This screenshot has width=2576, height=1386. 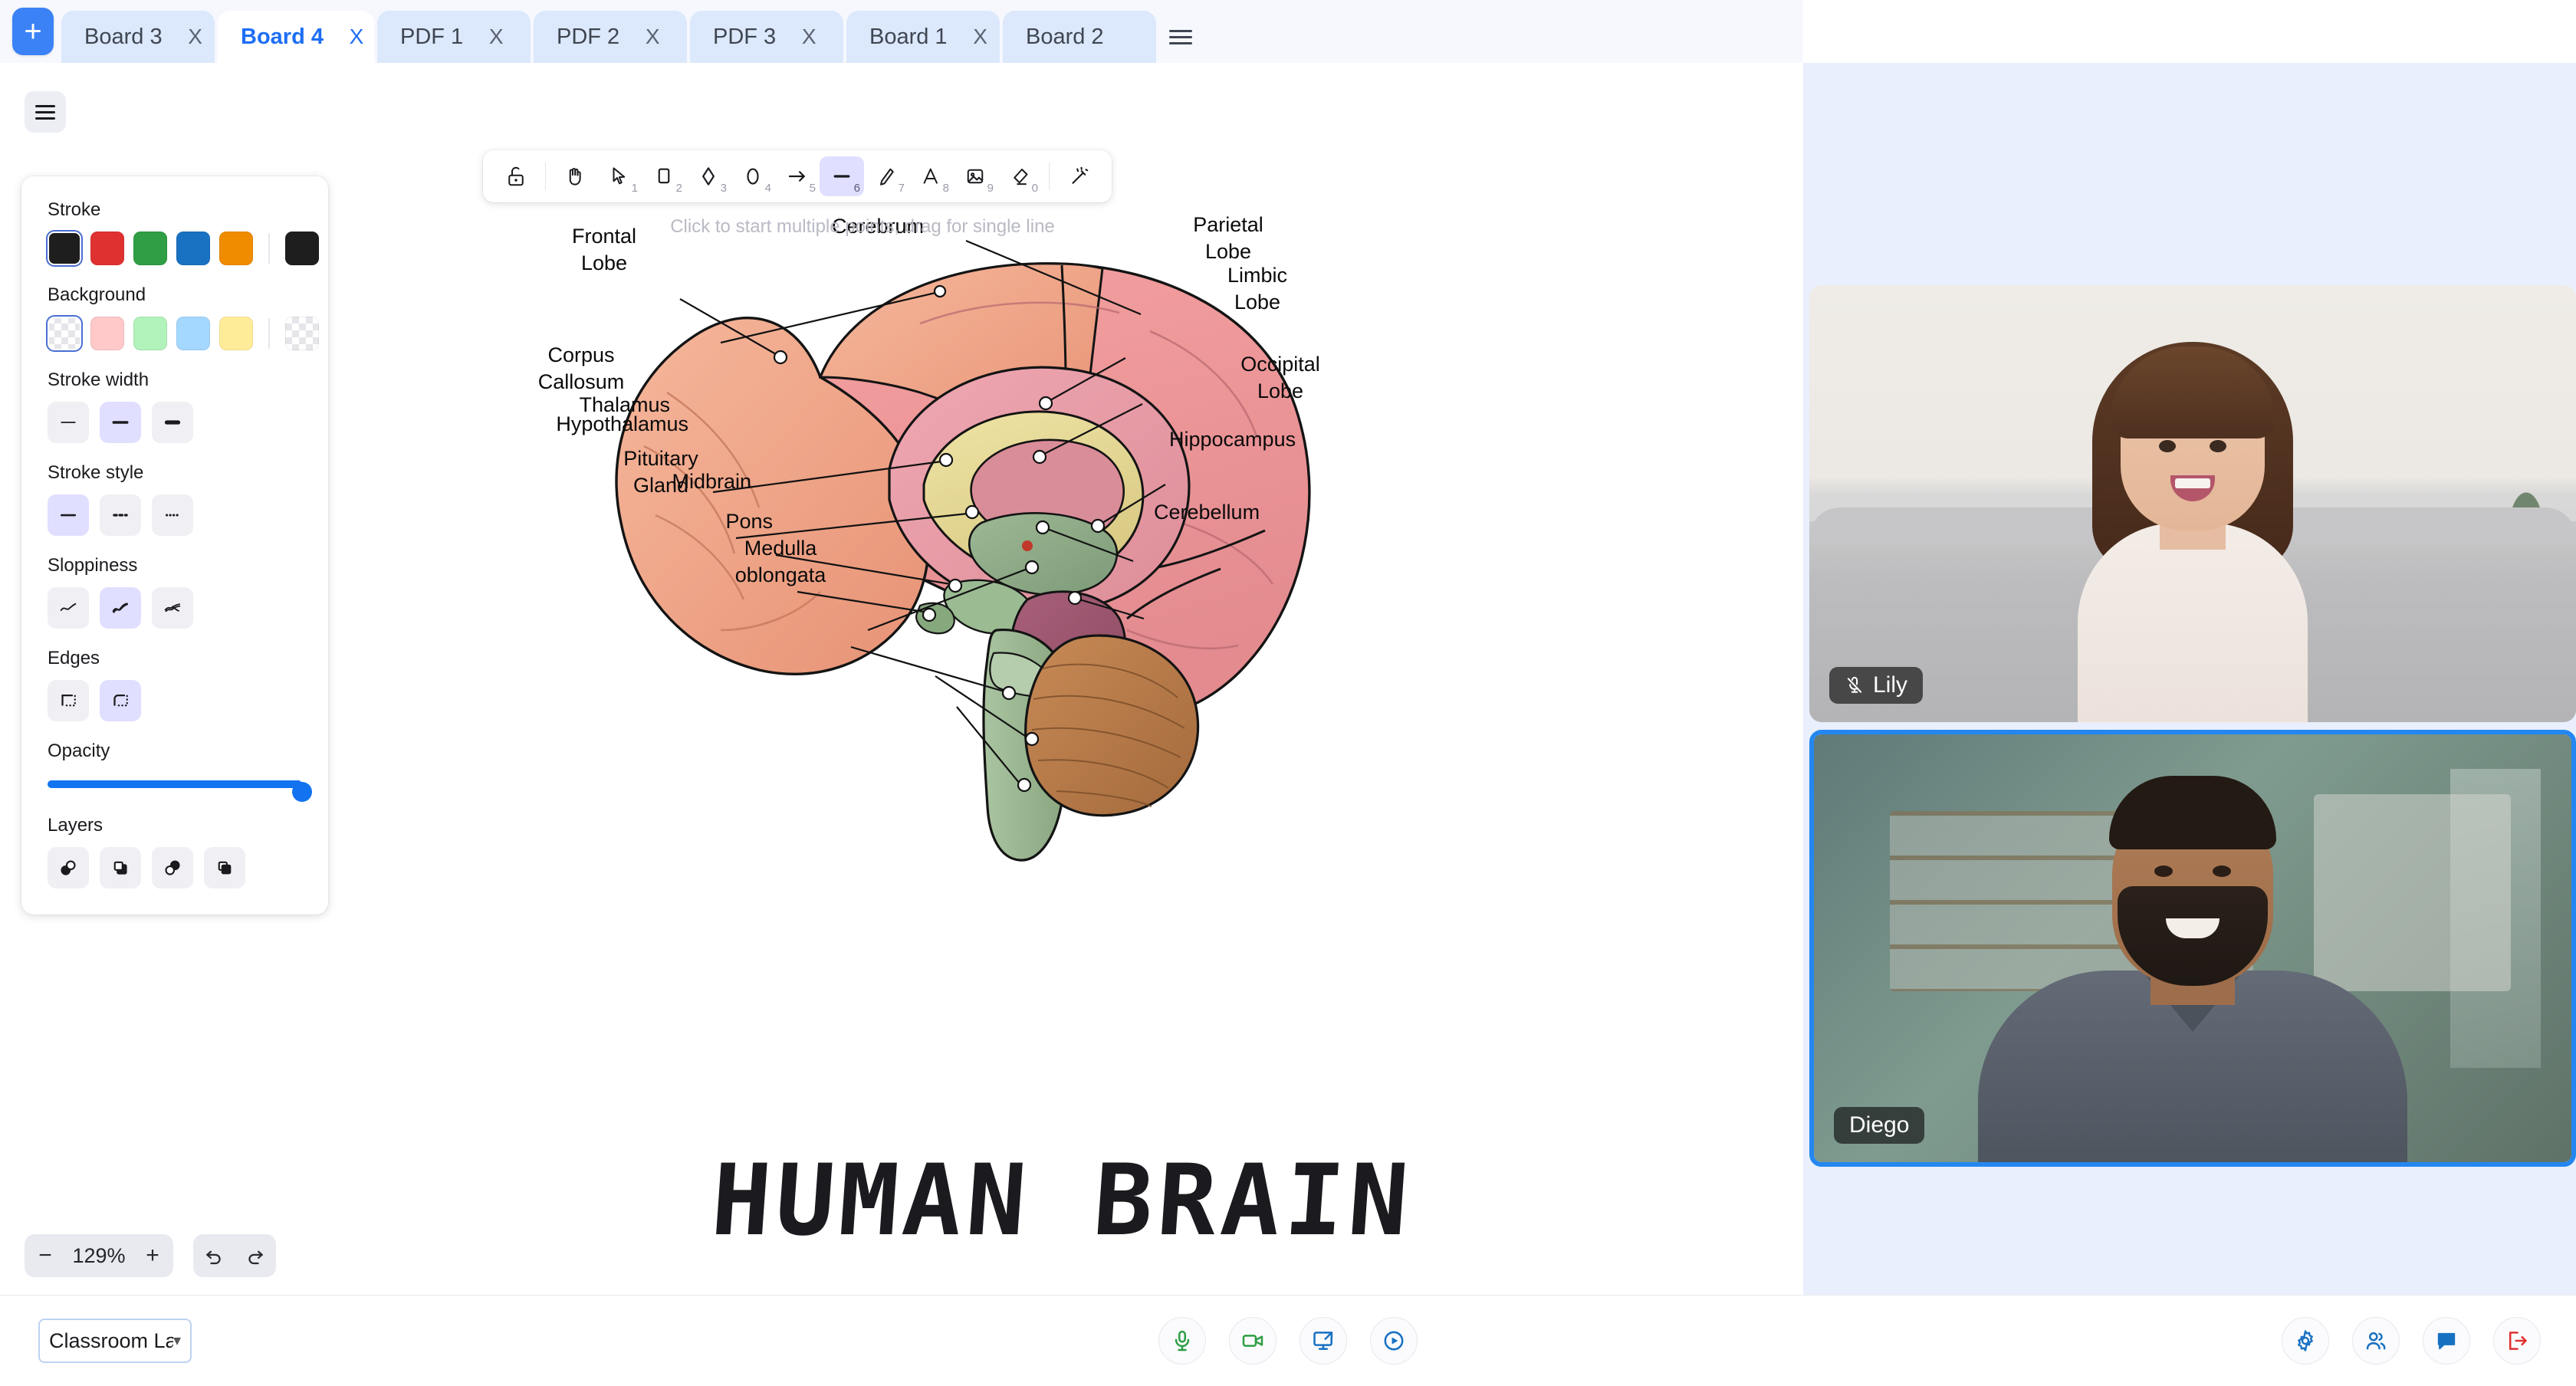 I want to click on tab-board-1: Board 1 X, so click(x=923, y=37).